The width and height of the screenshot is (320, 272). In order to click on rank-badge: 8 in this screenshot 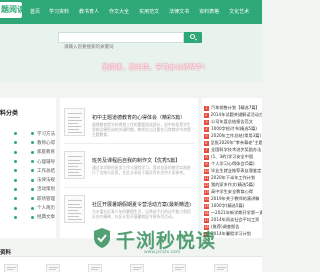, I will do `click(206, 157)`.